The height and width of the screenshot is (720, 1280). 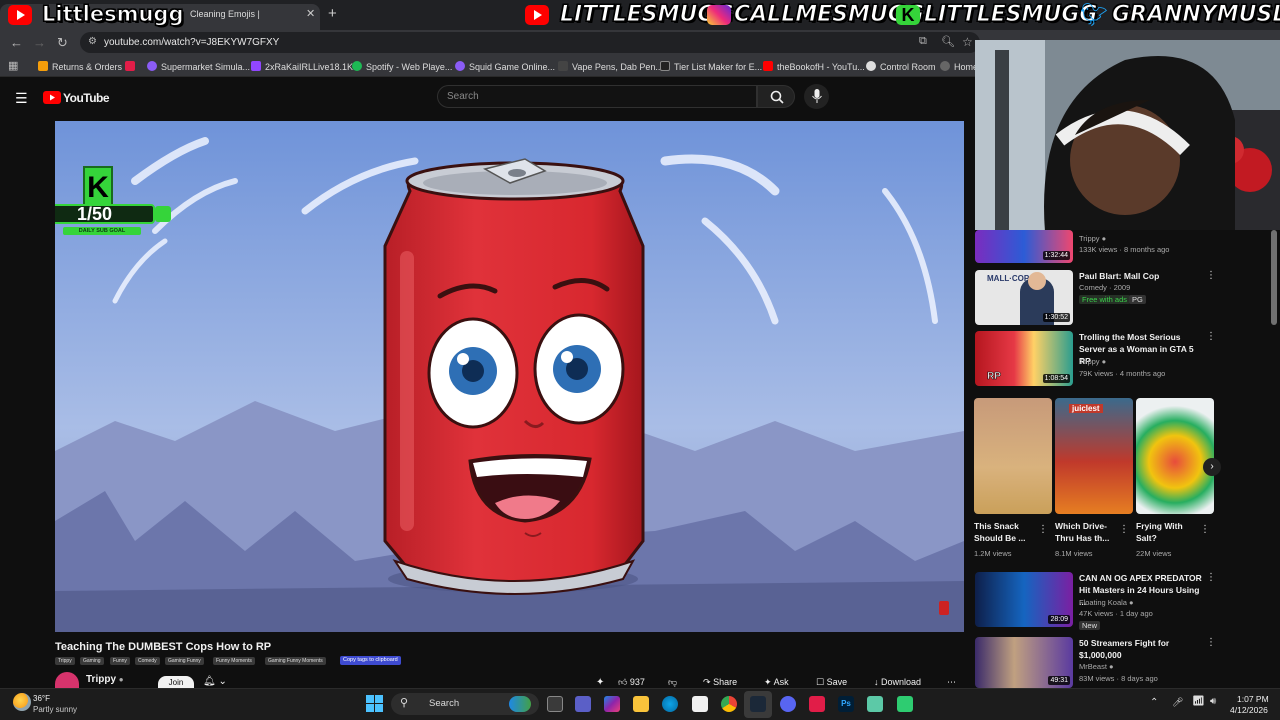 I want to click on video-tag: Gaming Funny, so click(x=184, y=661).